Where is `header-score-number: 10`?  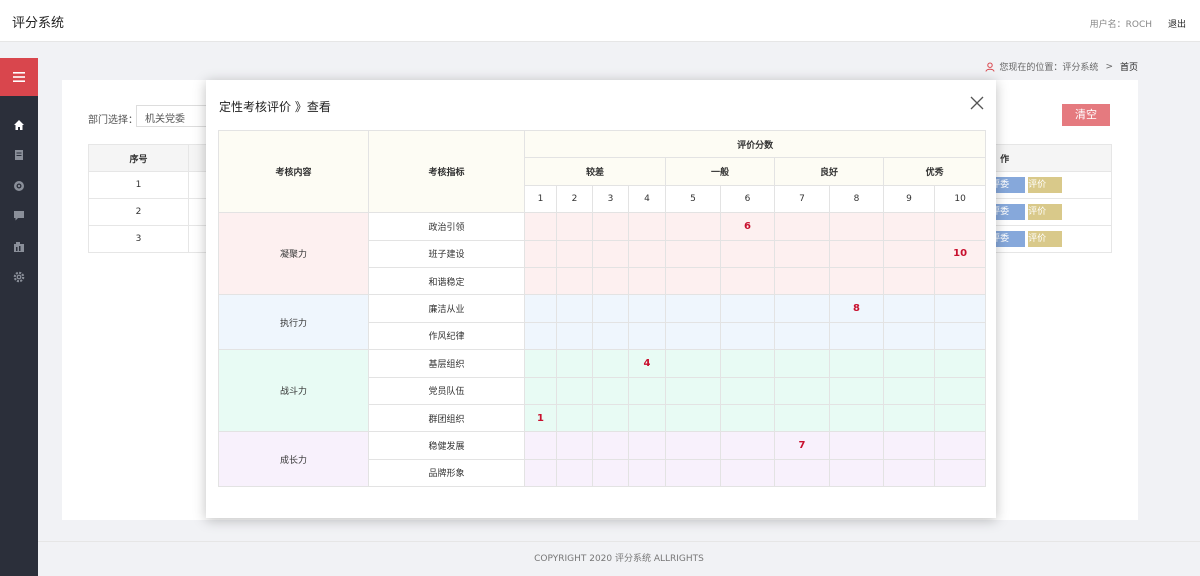 header-score-number: 10 is located at coordinates (960, 199).